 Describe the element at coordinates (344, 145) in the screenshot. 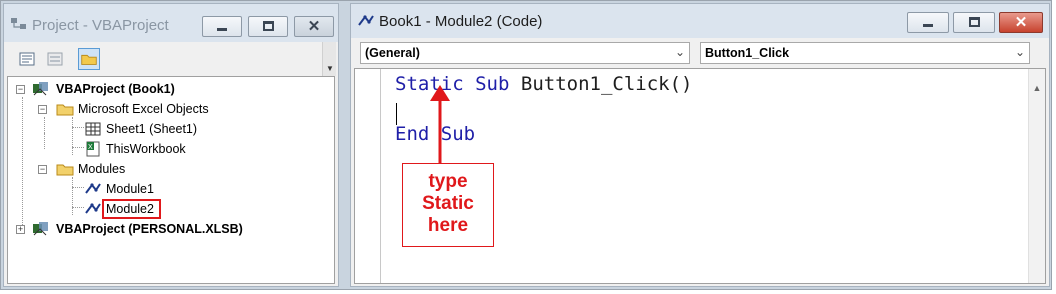

I see `splitter` at that location.